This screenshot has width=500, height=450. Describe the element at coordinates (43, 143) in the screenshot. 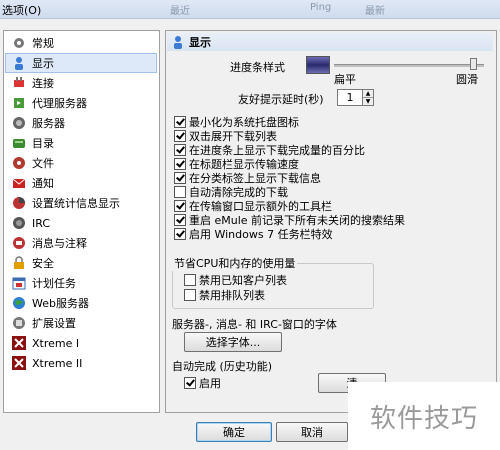

I see `sidebar-item-label: 目录` at that location.